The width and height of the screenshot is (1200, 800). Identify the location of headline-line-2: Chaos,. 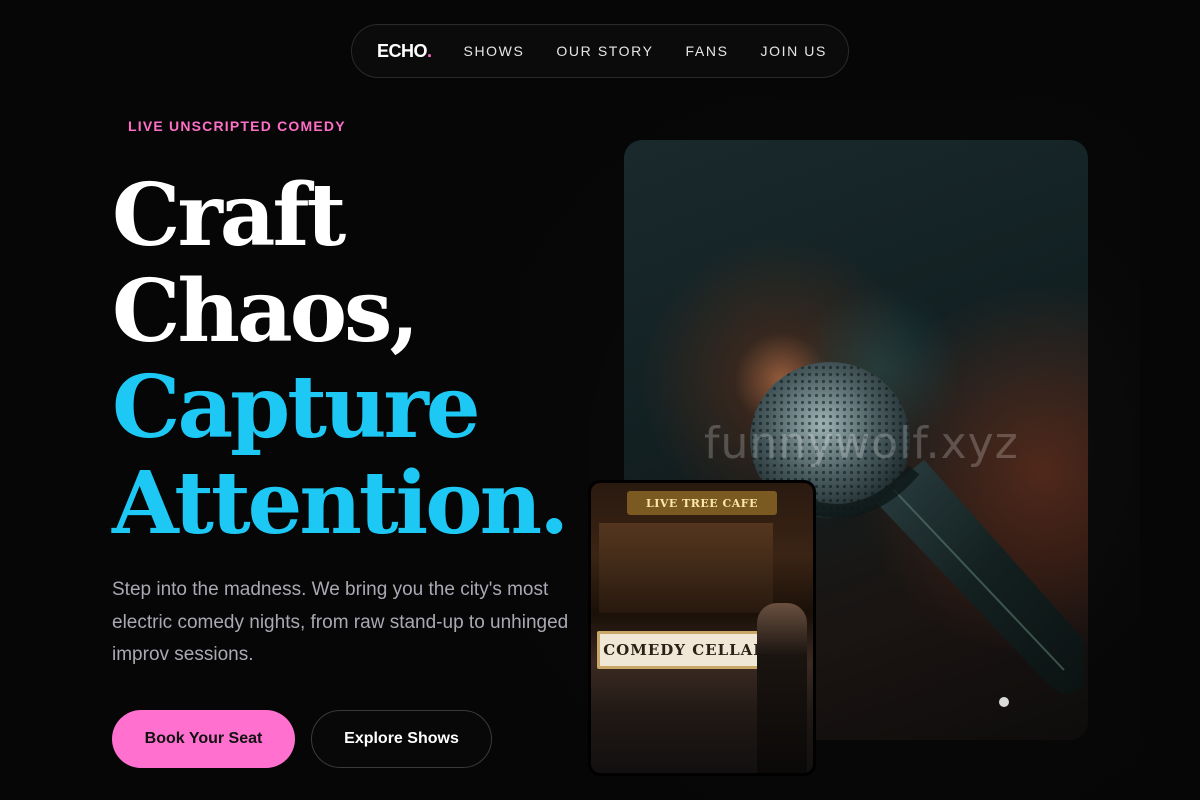
(265, 311).